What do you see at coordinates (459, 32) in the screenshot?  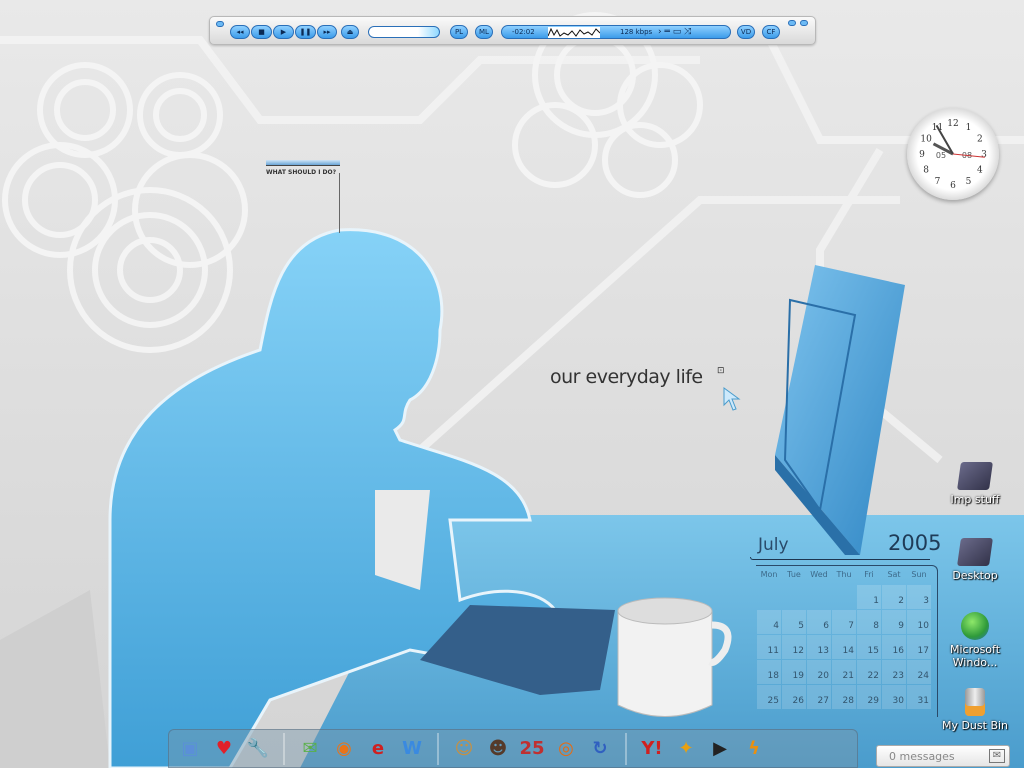 I see `playlist-button: PL` at bounding box center [459, 32].